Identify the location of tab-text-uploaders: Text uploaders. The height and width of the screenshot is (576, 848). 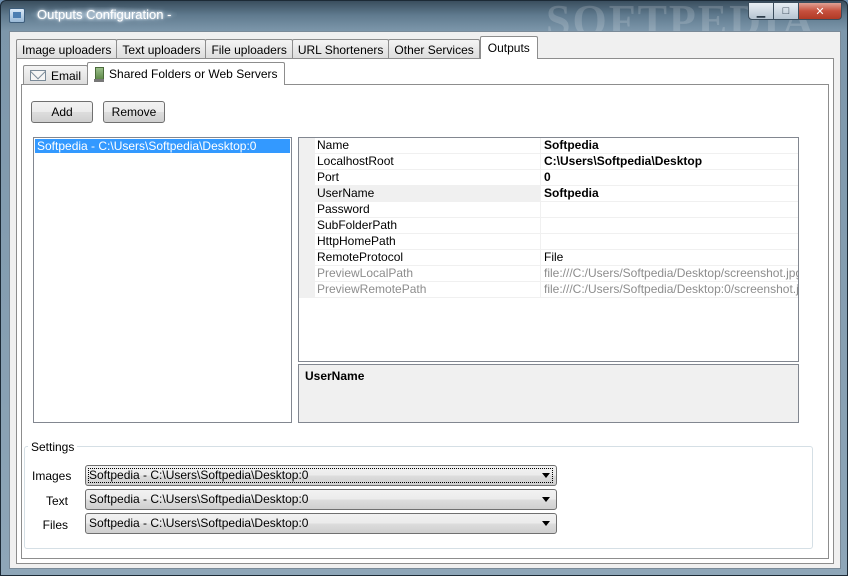
(161, 49).